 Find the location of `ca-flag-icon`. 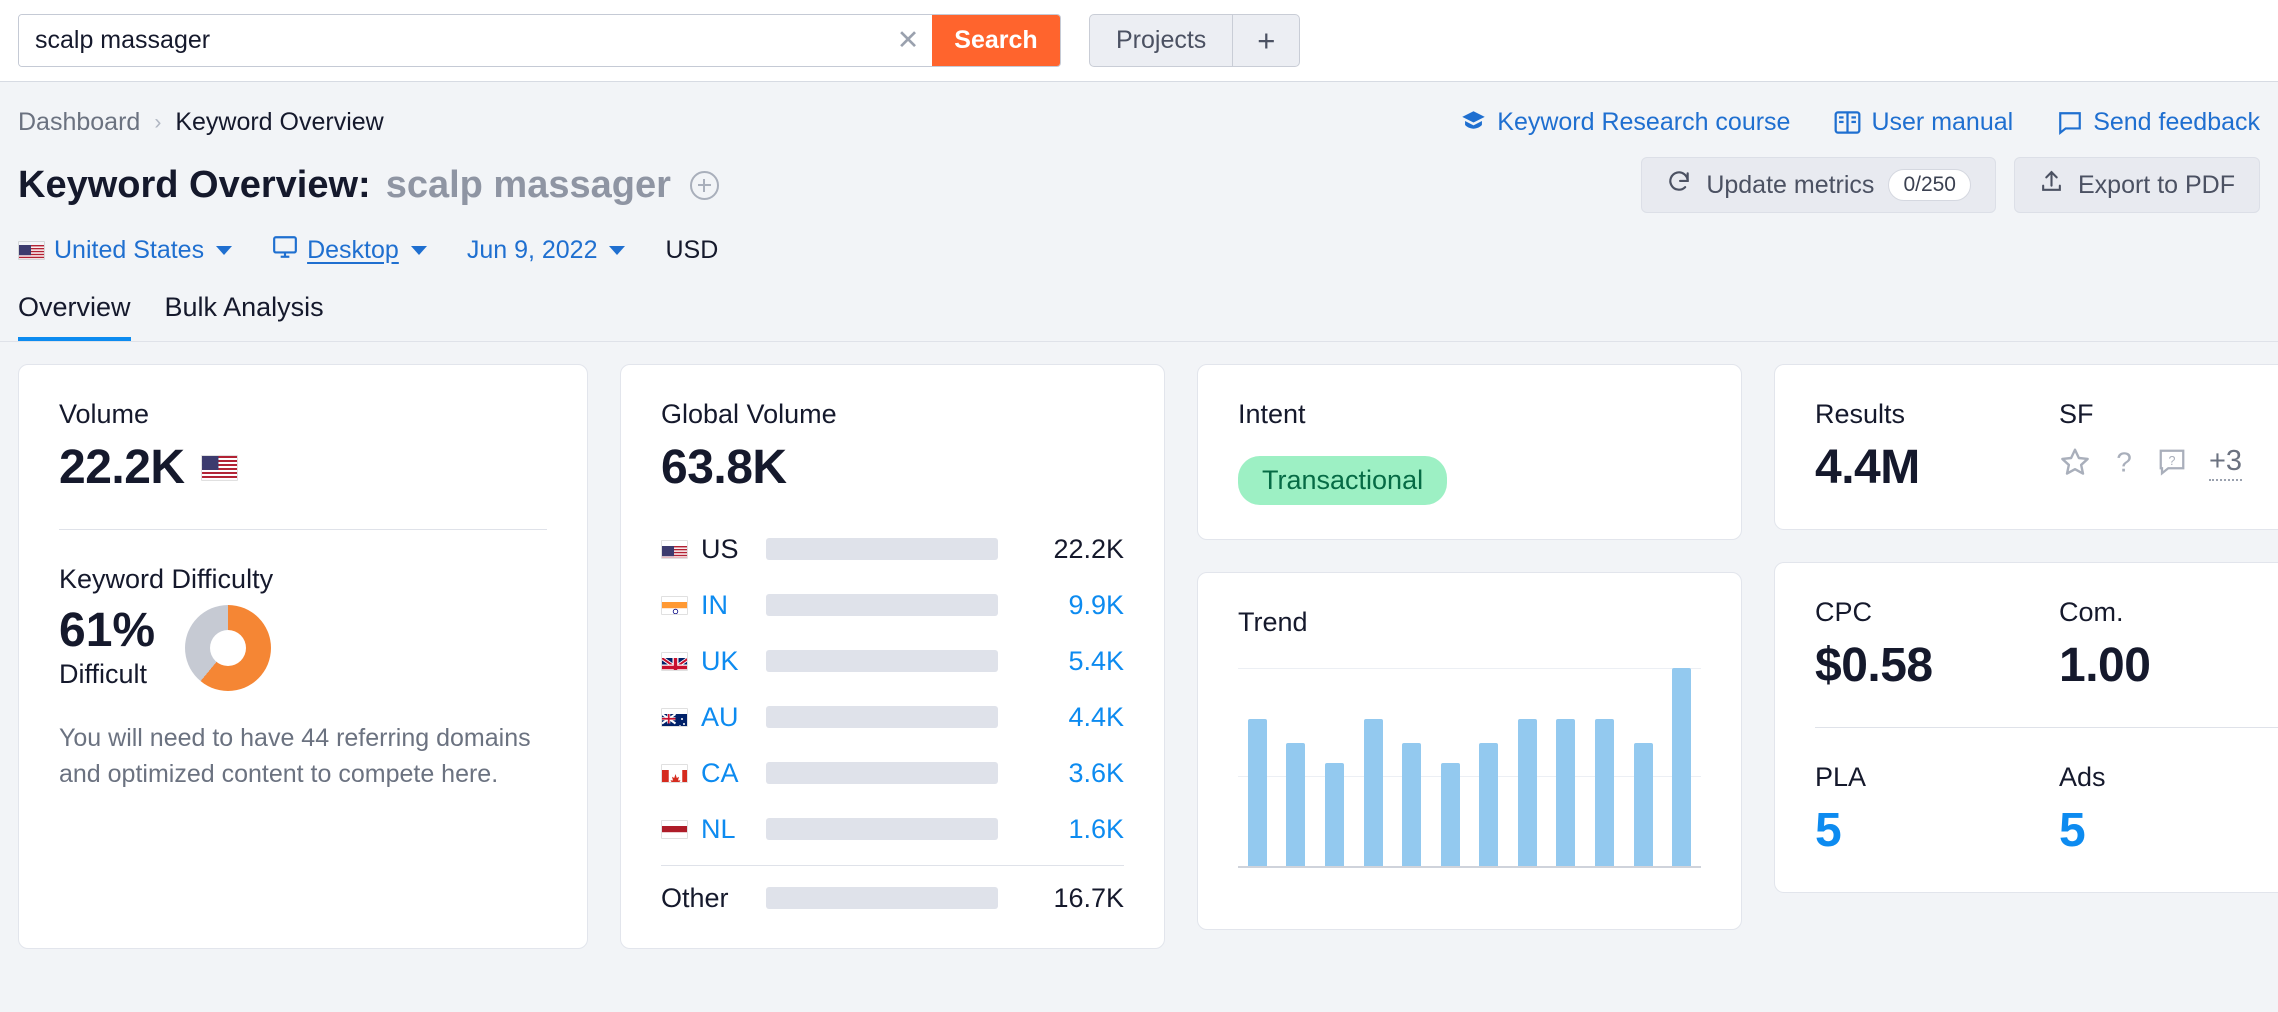

ca-flag-icon is located at coordinates (674, 773).